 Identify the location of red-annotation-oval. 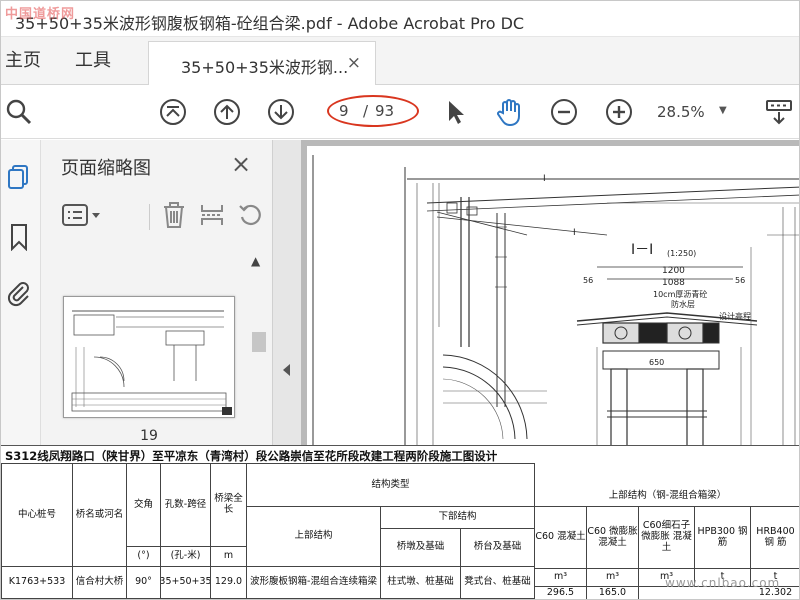
(373, 111).